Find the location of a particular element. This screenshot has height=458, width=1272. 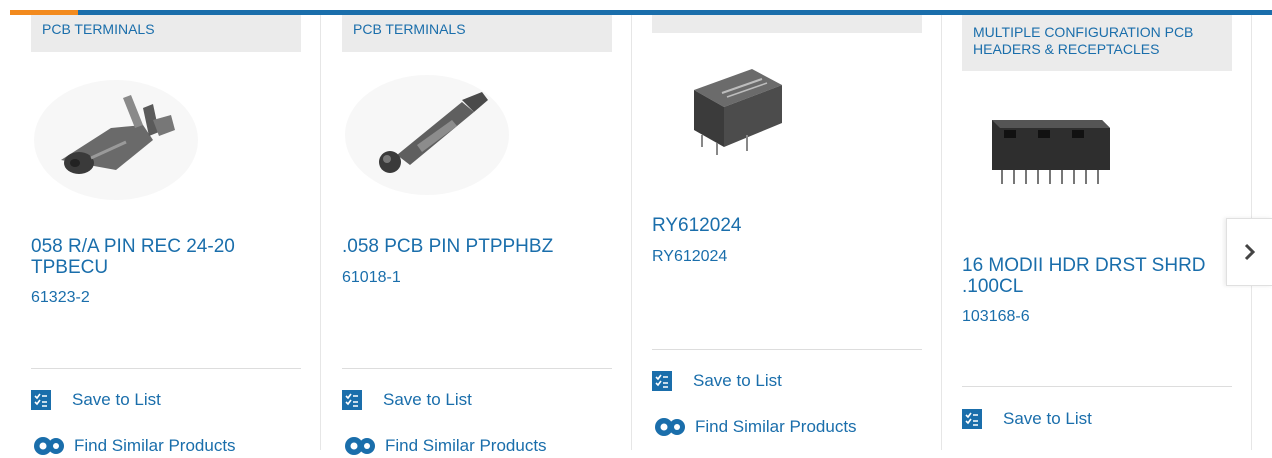

part-number-link: 103168-6 is located at coordinates (996, 317).